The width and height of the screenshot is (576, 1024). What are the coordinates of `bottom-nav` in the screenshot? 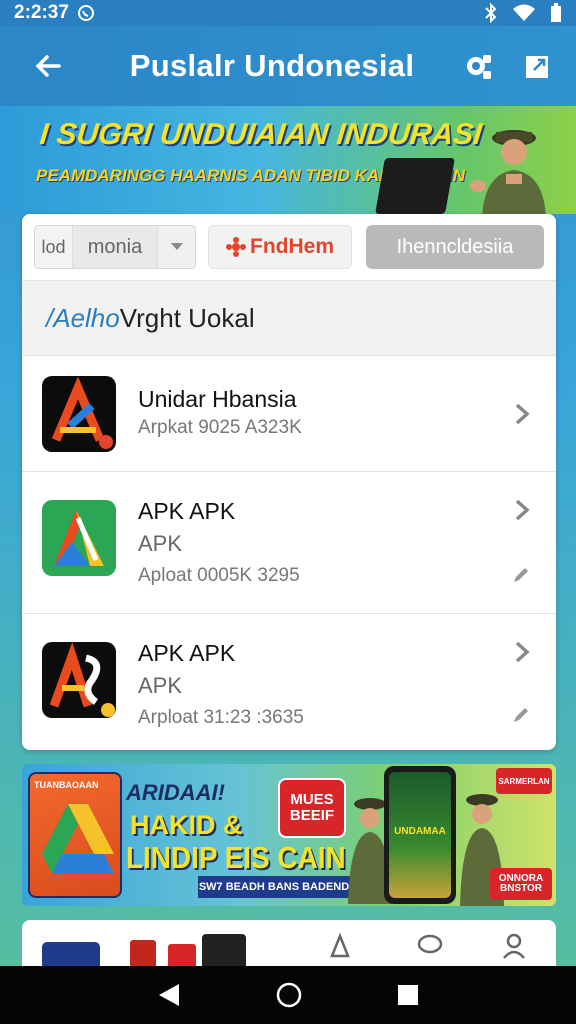 It's located at (289, 944).